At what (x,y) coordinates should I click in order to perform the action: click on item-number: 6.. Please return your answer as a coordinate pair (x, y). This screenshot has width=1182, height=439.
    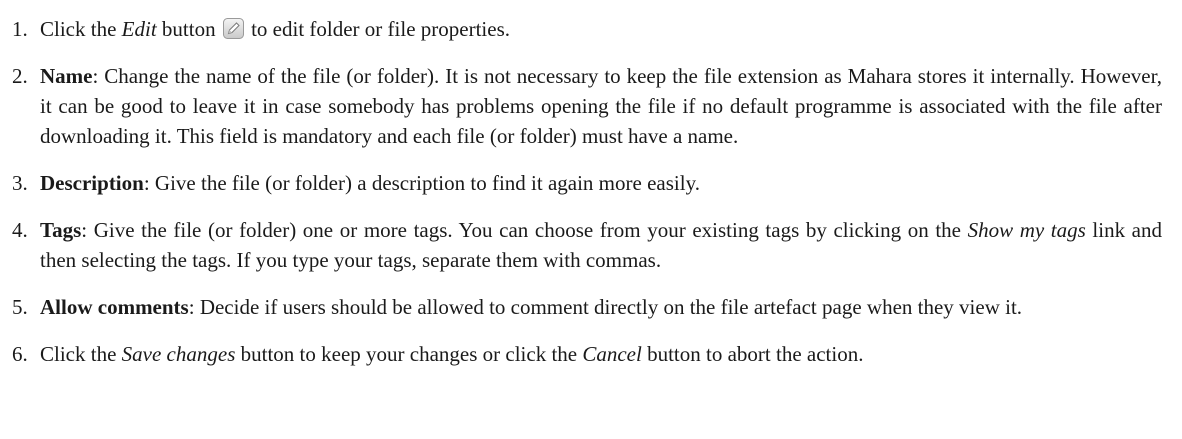
    Looking at the image, I should click on (20, 354).